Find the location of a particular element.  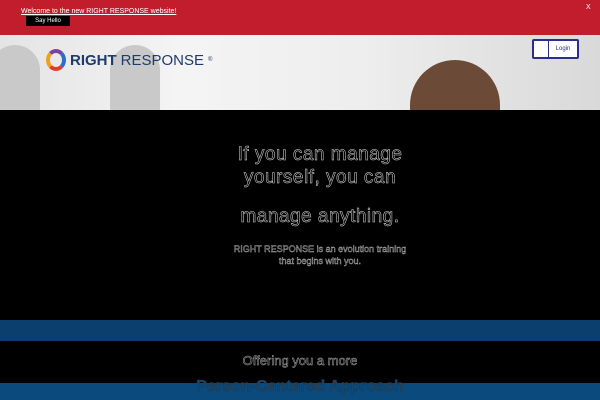

logo-mark-icon is located at coordinates (56, 60).